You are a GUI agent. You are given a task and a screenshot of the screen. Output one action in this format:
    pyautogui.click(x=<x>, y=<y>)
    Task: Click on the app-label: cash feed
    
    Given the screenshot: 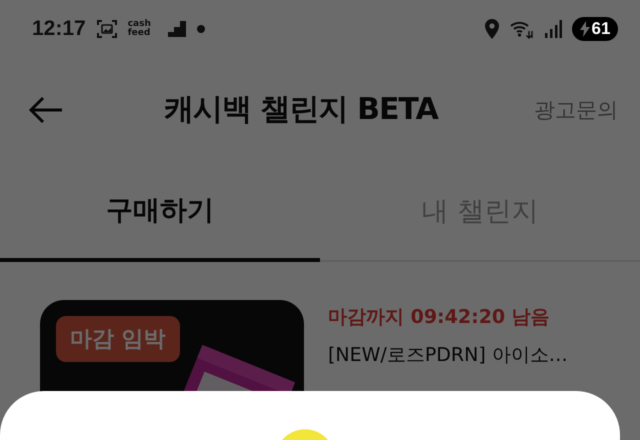 What is the action you would take?
    pyautogui.click(x=140, y=29)
    